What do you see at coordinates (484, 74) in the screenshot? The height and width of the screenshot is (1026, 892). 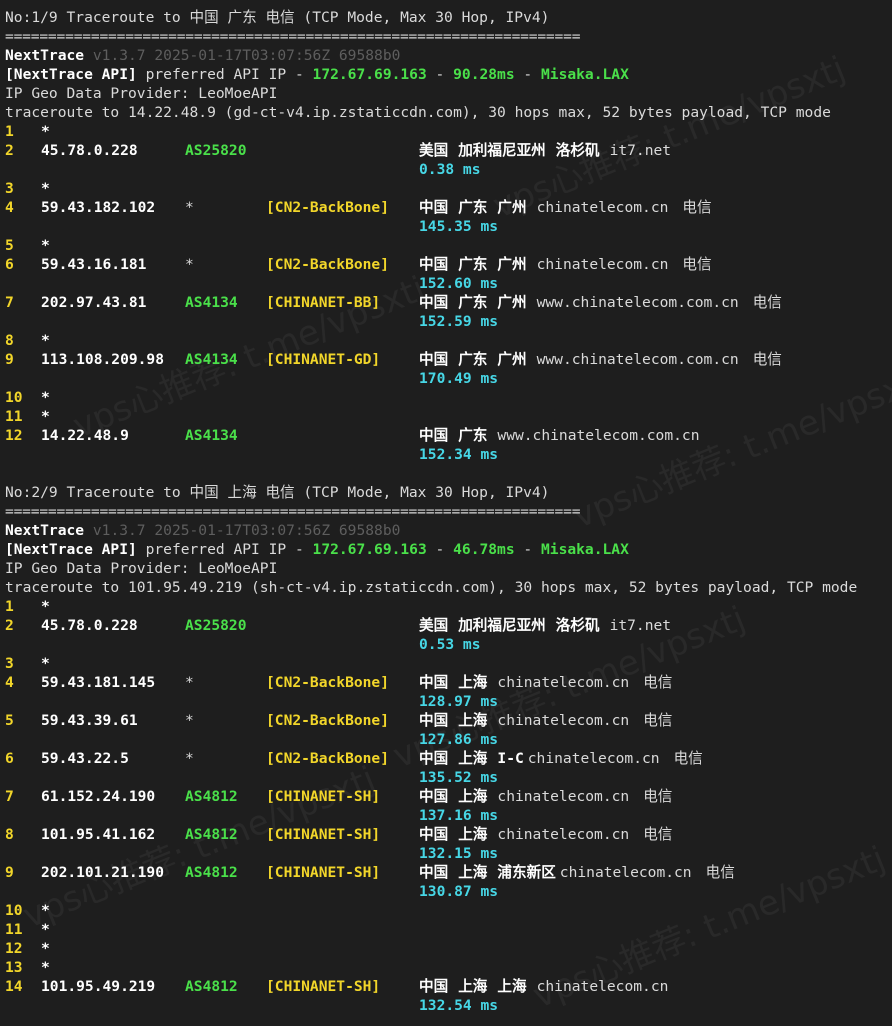 I see `api-rtt: 90.28ms` at bounding box center [484, 74].